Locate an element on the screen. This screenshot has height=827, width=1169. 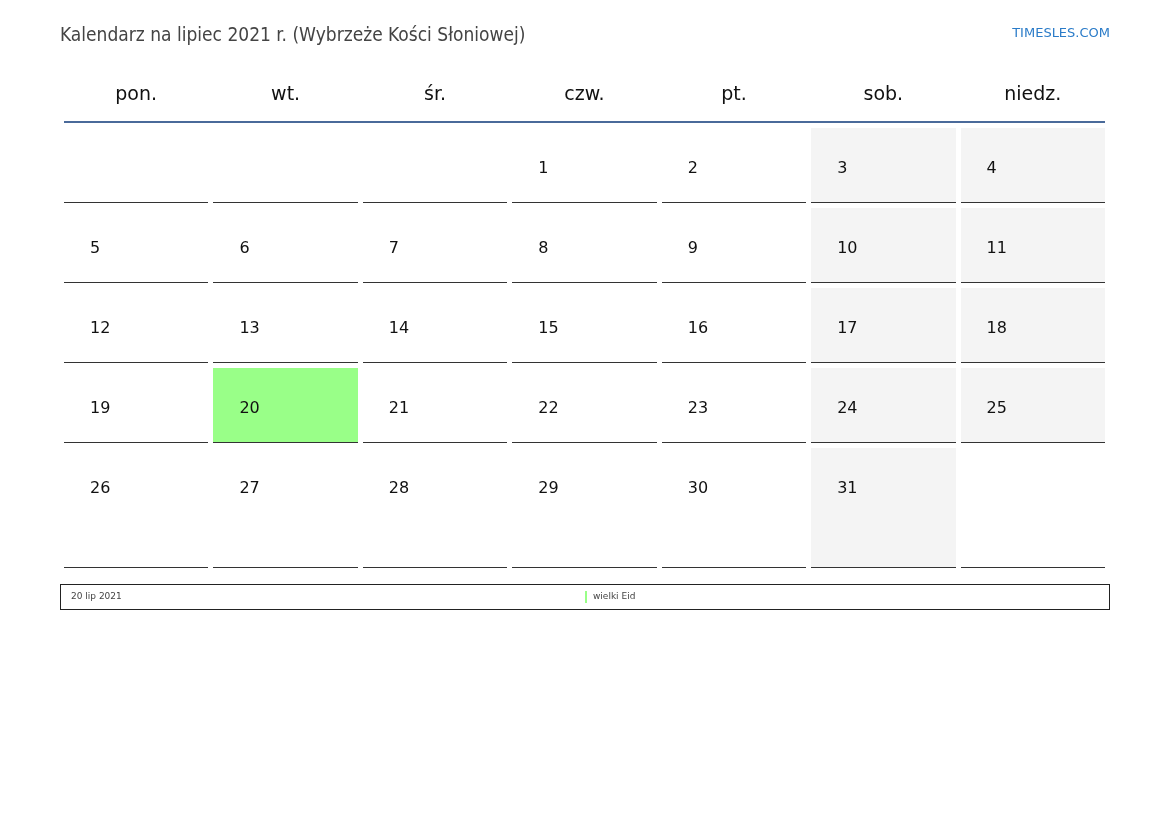
holiday-date: 20 lip 2021 is located at coordinates (97, 596).